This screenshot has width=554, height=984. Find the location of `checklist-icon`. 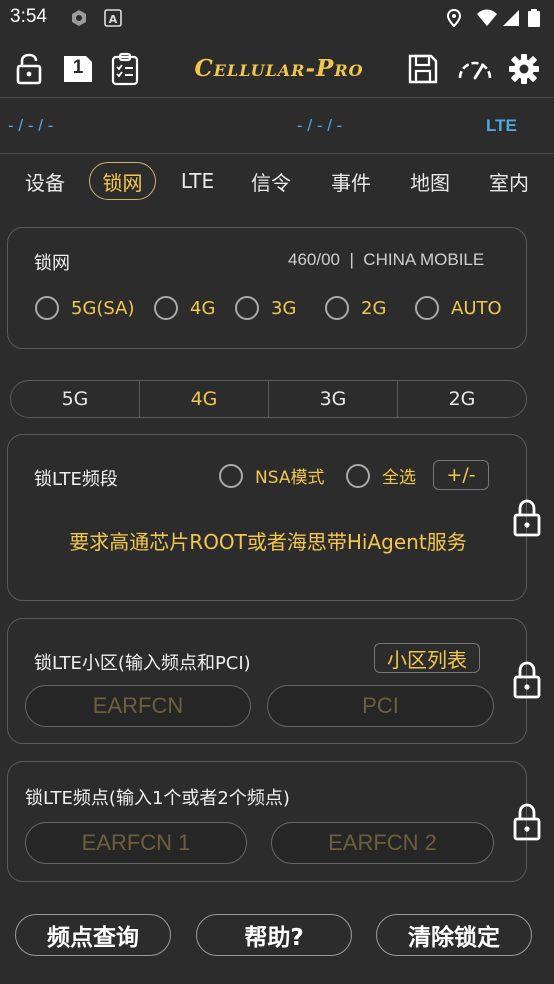

checklist-icon is located at coordinates (125, 69).